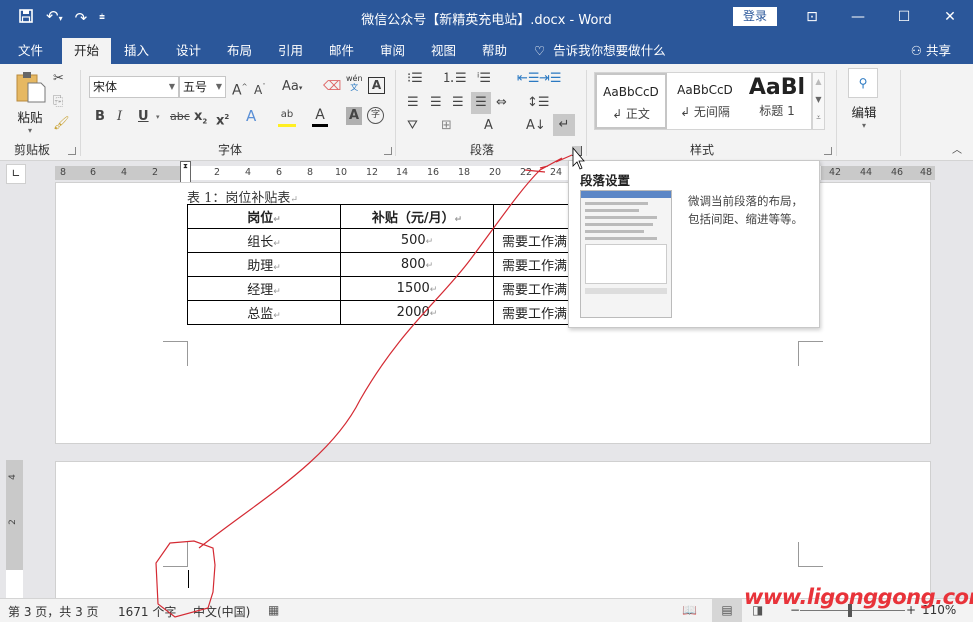 This screenshot has width=973, height=622. I want to click on zoom-slider, so click(852, 610).